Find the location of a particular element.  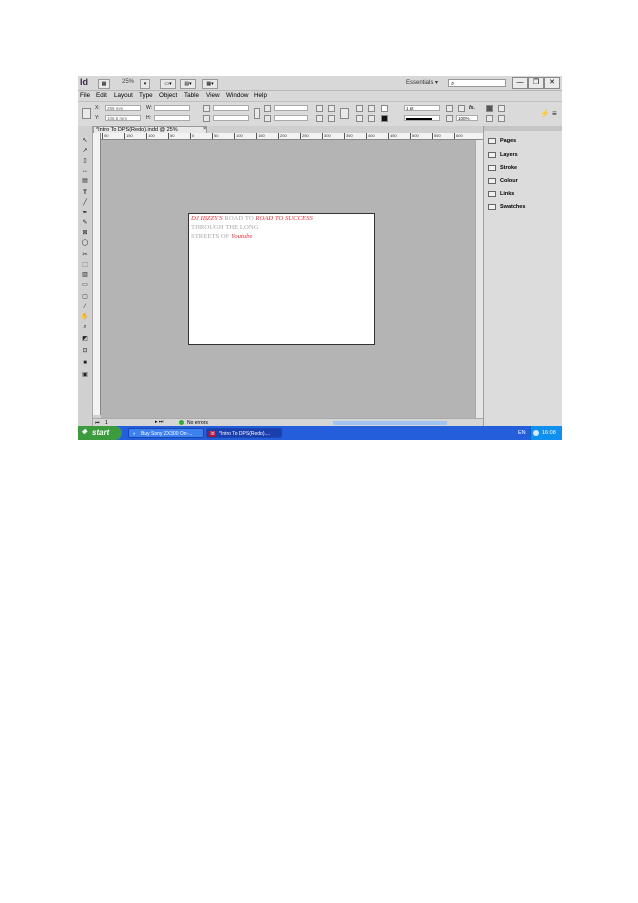

note-tool-icon: ▢ is located at coordinates (85, 297).